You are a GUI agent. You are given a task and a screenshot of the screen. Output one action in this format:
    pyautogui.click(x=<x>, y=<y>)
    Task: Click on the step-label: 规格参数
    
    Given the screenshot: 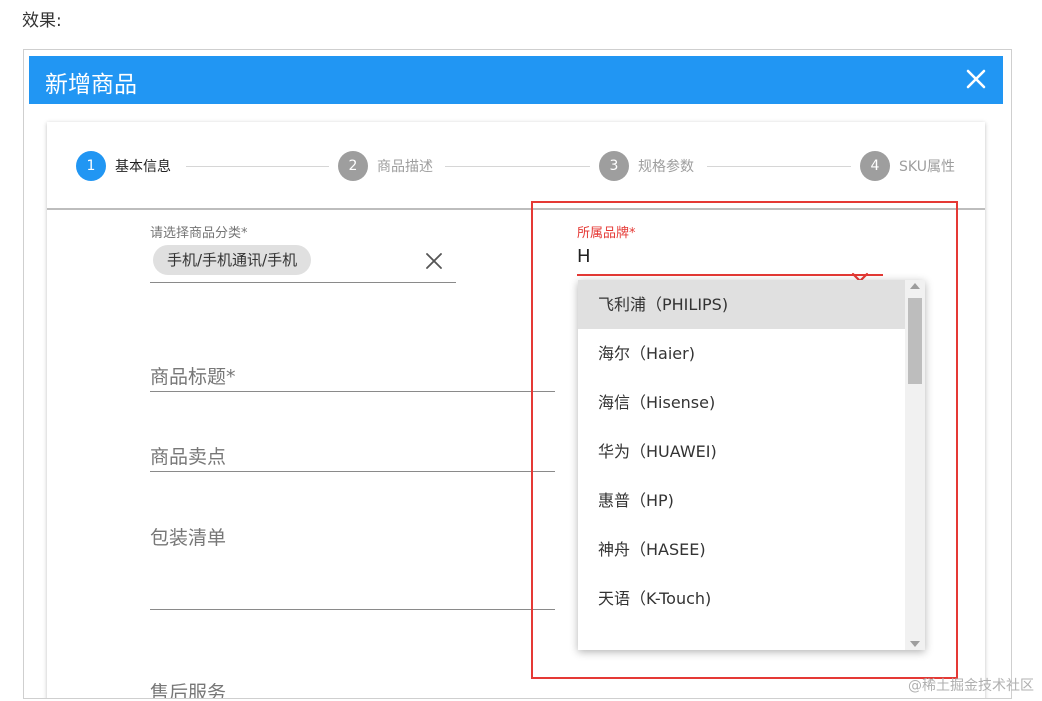 What is the action you would take?
    pyautogui.click(x=666, y=167)
    